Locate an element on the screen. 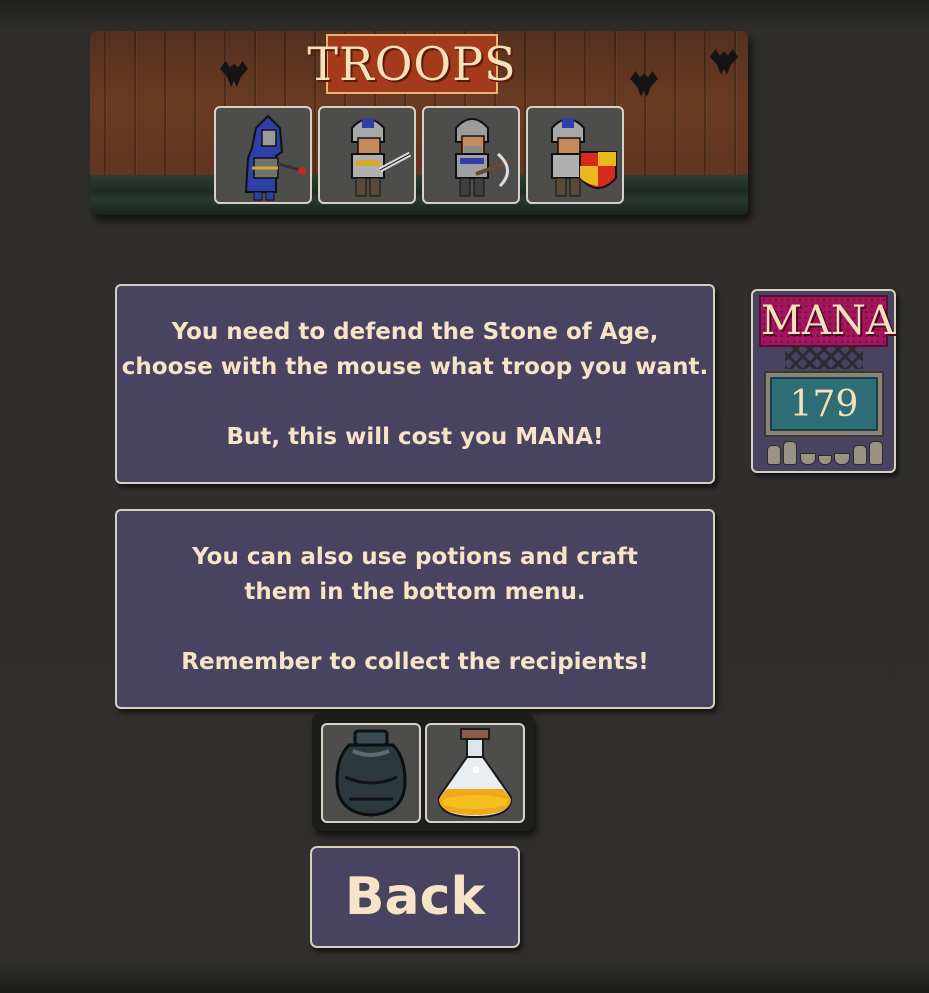 Image resolution: width=929 pixels, height=993 pixels. mana-value: 179 is located at coordinates (824, 404).